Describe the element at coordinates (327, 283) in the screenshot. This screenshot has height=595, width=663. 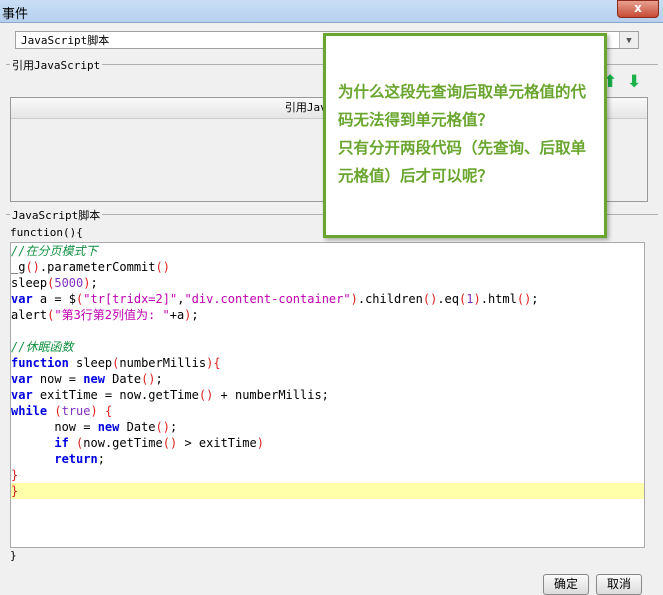
I see `code-line: sleep(5000);` at that location.